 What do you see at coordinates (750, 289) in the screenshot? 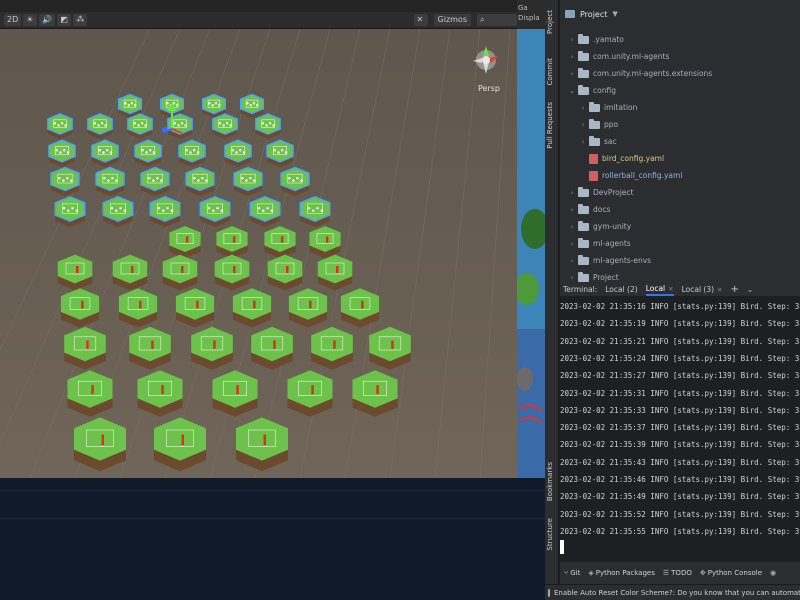
I see `terminal-menu-icon: ⌄` at bounding box center [750, 289].